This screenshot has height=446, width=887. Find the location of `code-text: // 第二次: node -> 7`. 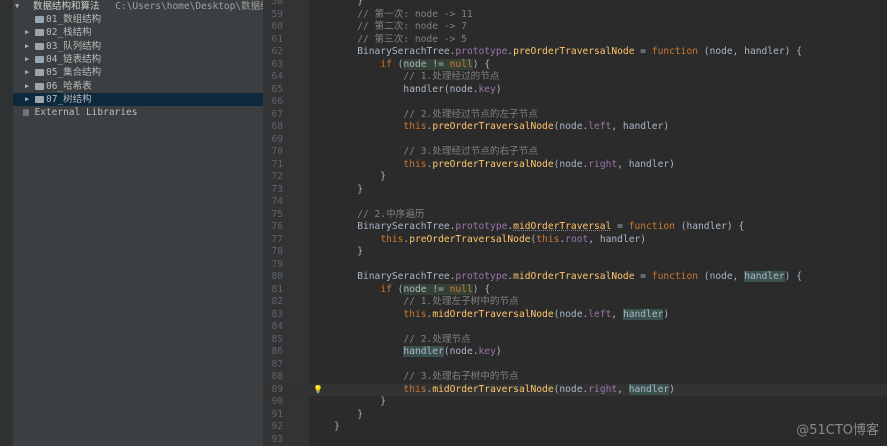

code-text: // 第二次: node -> 7 is located at coordinates (389, 27).